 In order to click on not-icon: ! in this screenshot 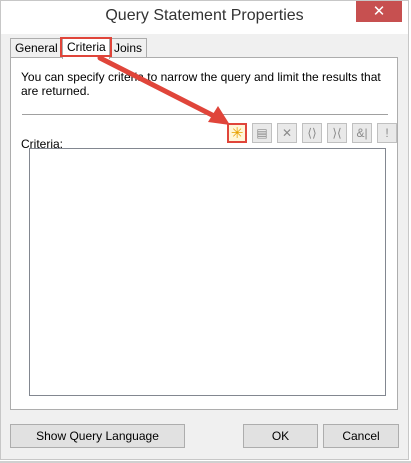, I will do `click(387, 133)`.